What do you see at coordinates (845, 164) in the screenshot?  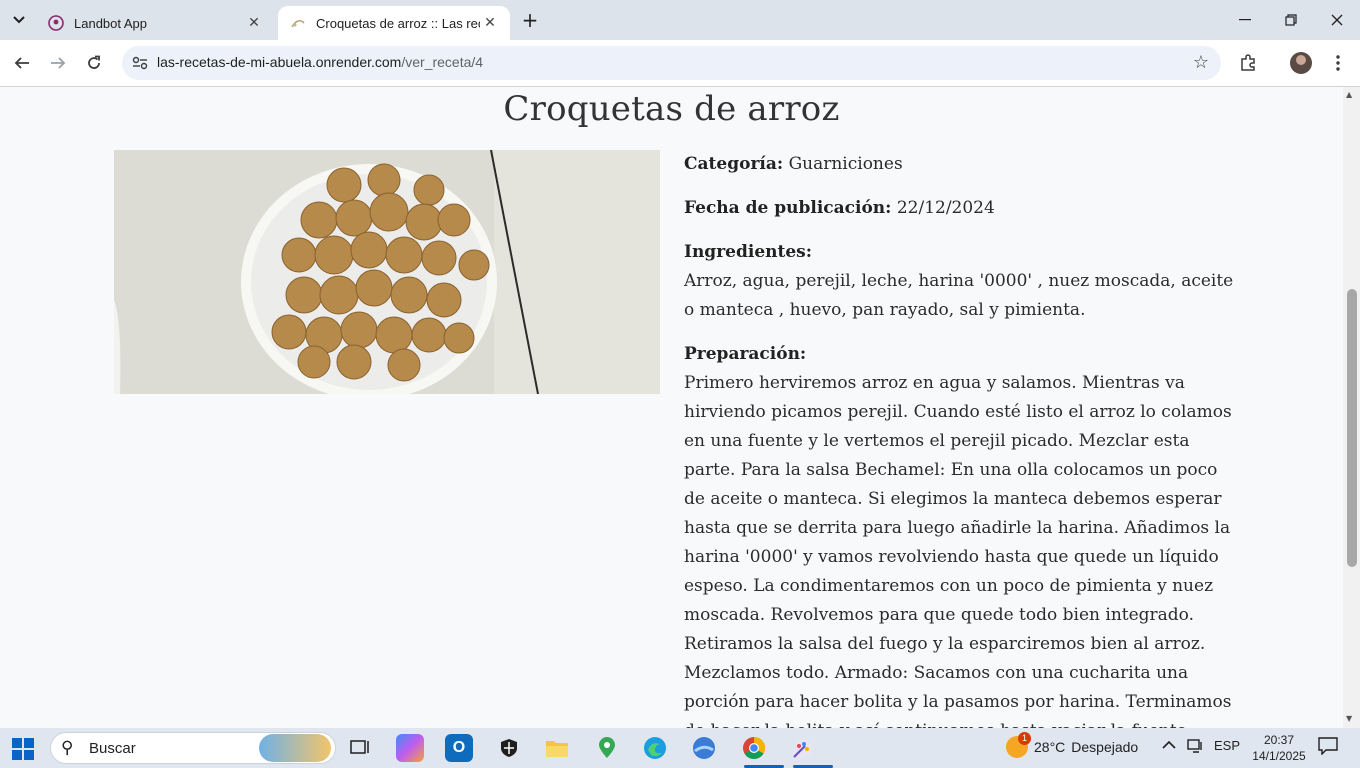 I see `category-value: Guarniciones` at bounding box center [845, 164].